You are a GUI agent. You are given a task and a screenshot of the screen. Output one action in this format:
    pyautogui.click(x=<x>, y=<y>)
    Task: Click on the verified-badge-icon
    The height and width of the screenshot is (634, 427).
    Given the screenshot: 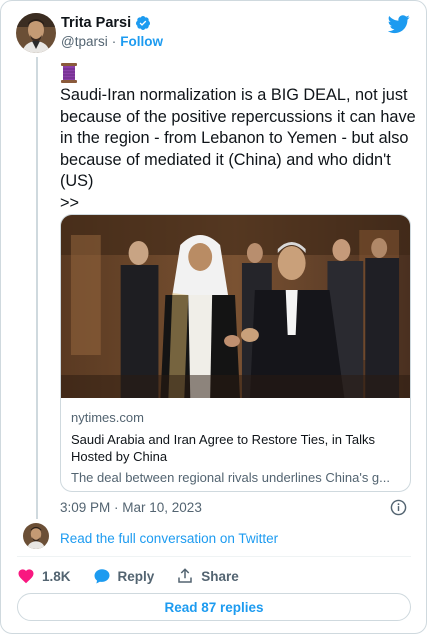 What is the action you would take?
    pyautogui.click(x=143, y=23)
    